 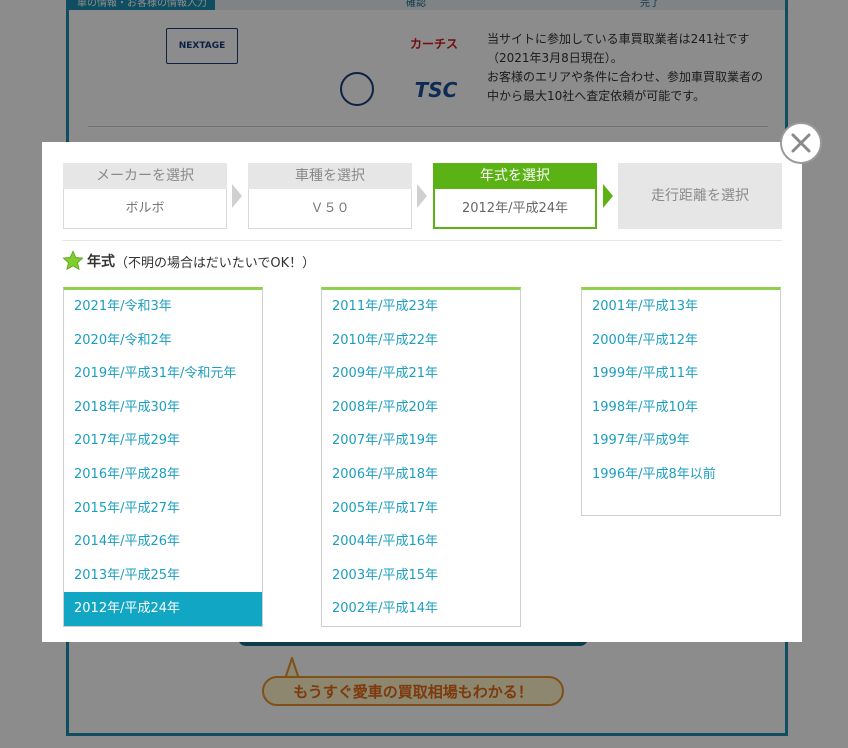 I want to click on year-option: 2021年/令和3年, so click(x=163, y=307).